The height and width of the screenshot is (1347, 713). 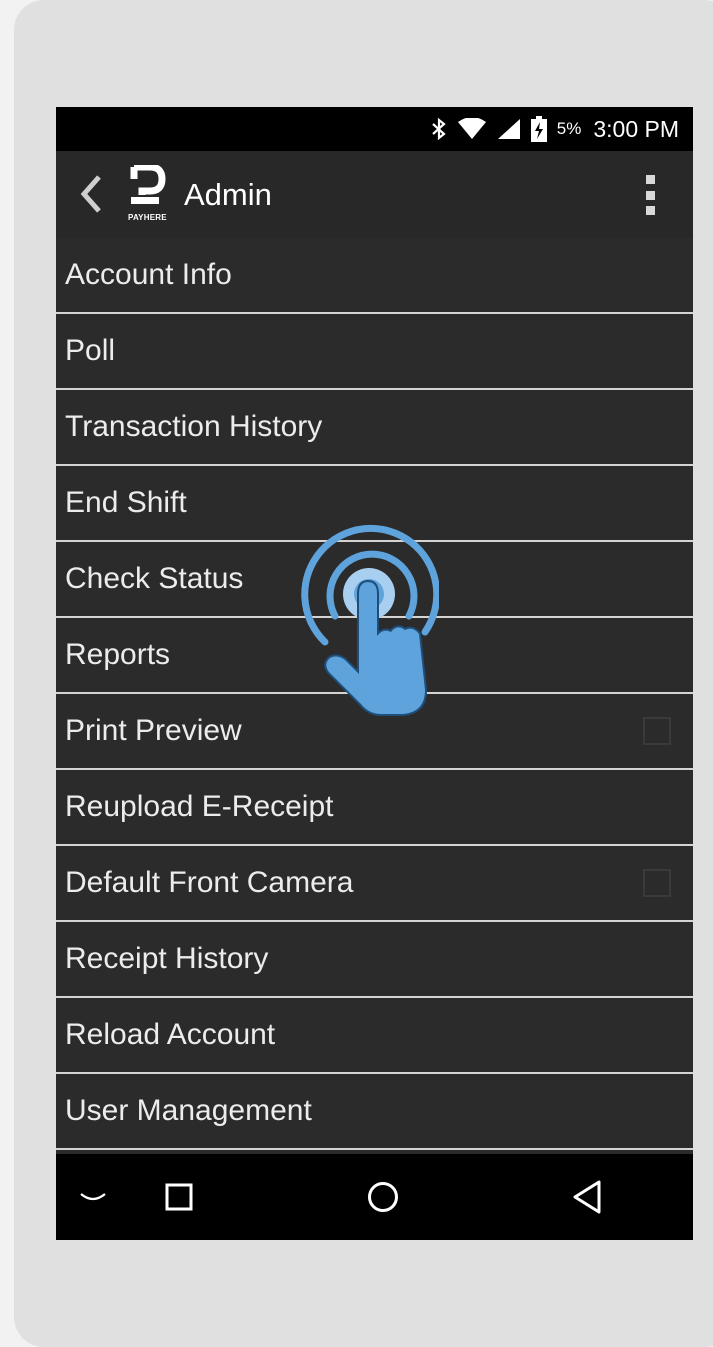 I want to click on navigation-bar, so click(x=374, y=1197).